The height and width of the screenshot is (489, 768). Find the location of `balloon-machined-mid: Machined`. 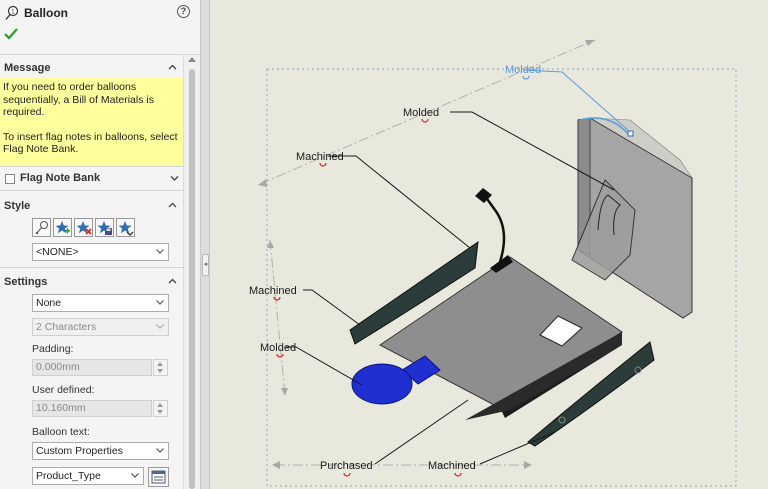

balloon-machined-mid: Machined is located at coordinates (273, 291).